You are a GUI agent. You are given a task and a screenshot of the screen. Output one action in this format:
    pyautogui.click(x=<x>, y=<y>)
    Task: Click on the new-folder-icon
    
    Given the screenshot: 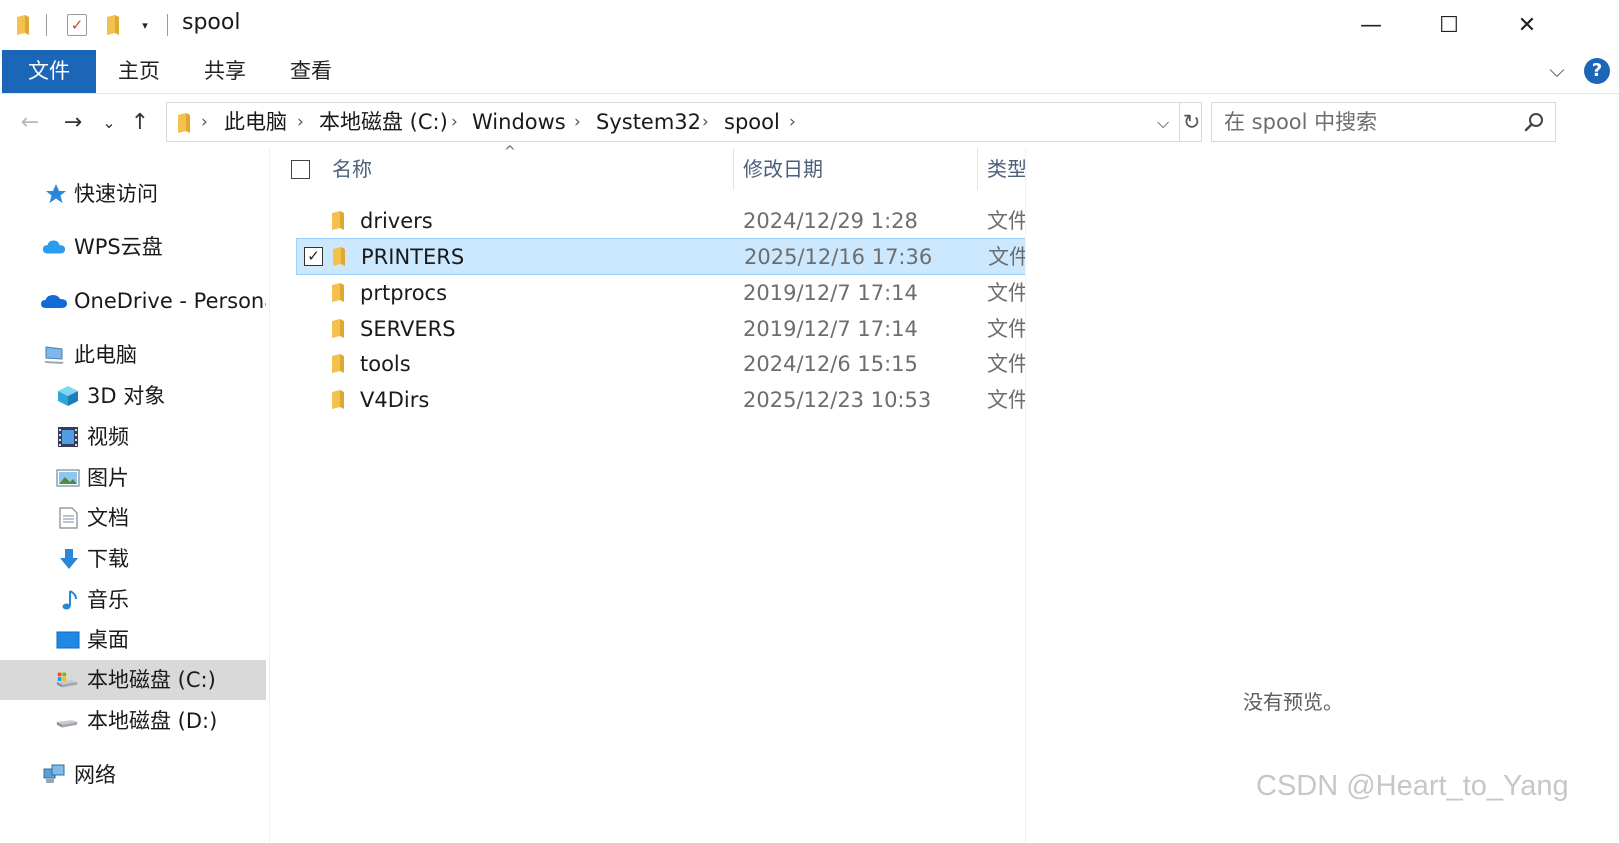 What is the action you would take?
    pyautogui.click(x=113, y=25)
    